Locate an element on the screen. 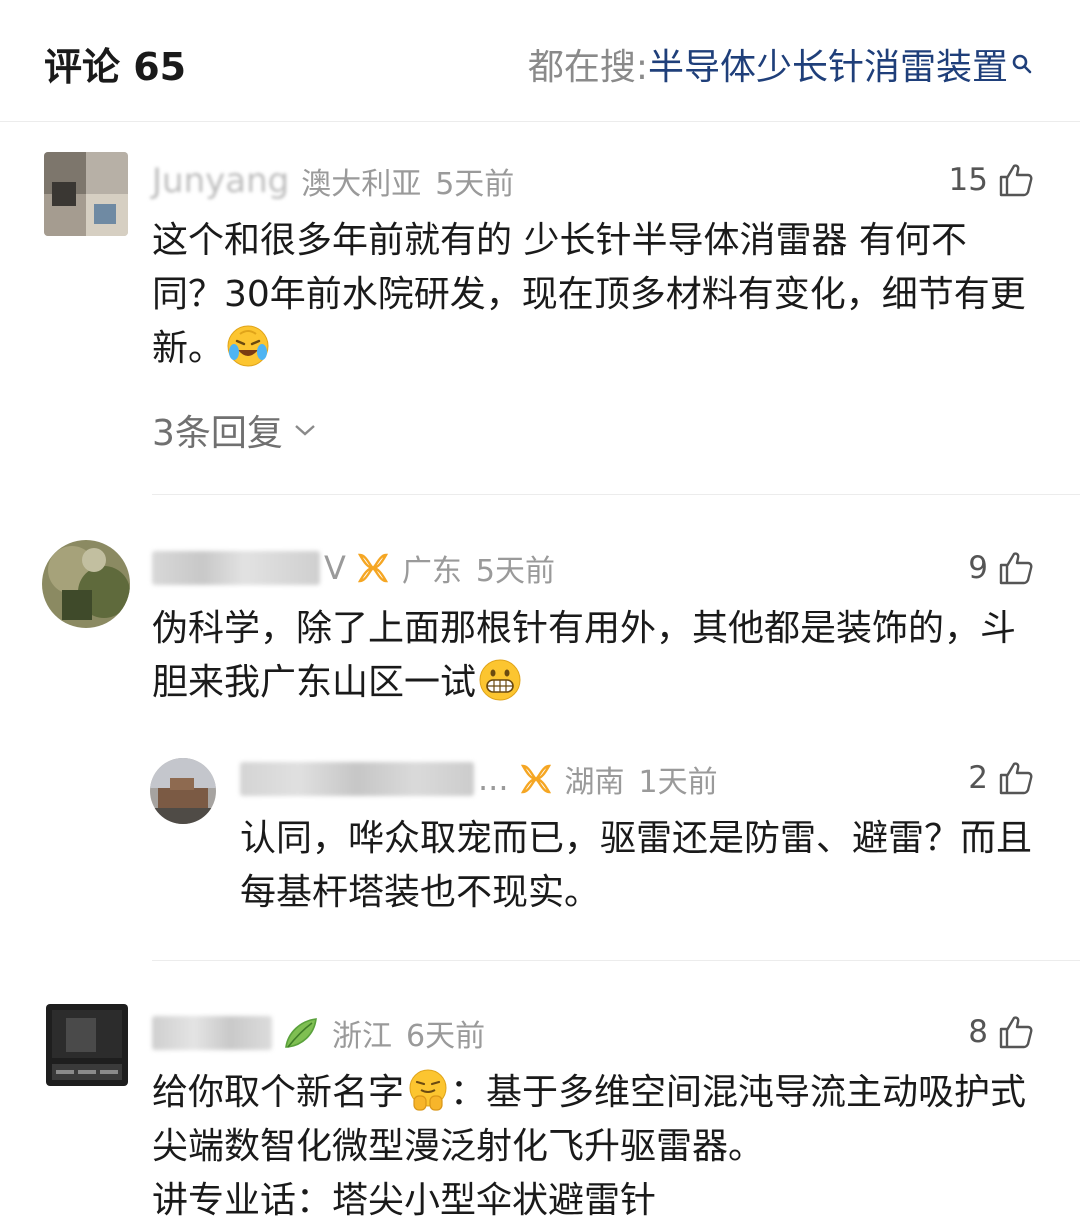 The width and height of the screenshot is (1080, 1232). view-replies-button: 3条回复 is located at coordinates (234, 430).